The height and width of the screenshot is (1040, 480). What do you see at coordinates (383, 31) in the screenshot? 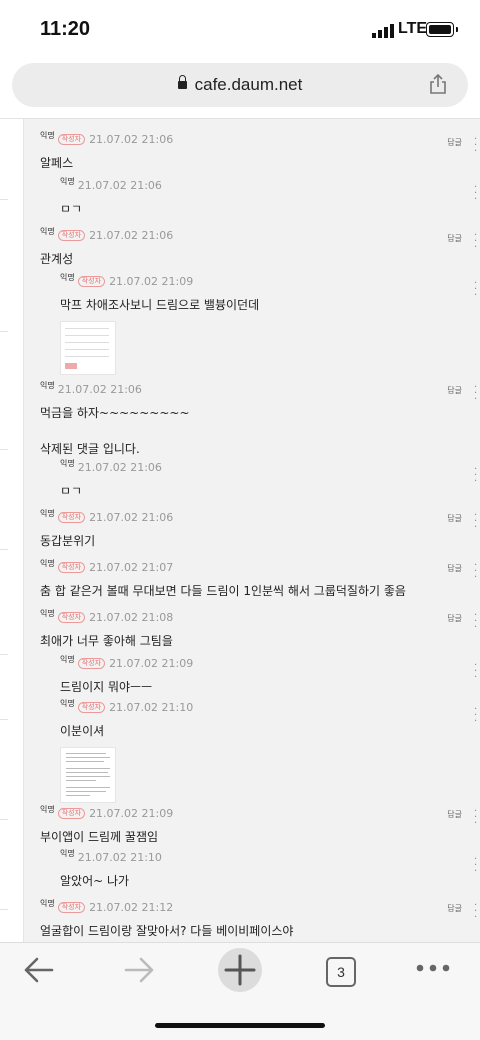
I see `signal-icon` at bounding box center [383, 31].